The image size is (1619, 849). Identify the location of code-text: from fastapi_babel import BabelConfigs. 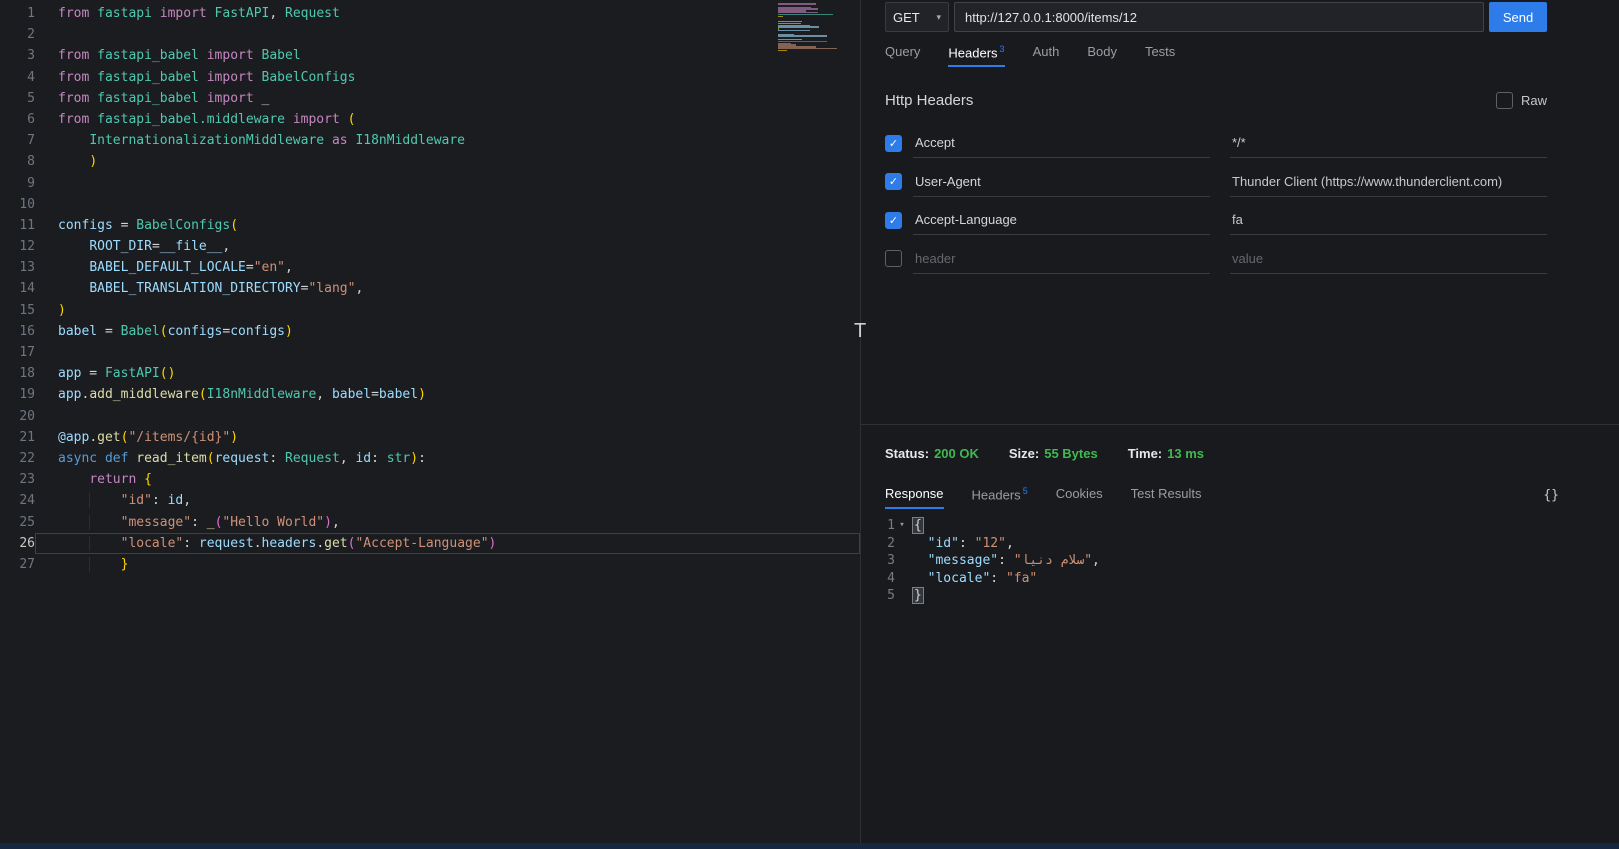
(207, 77).